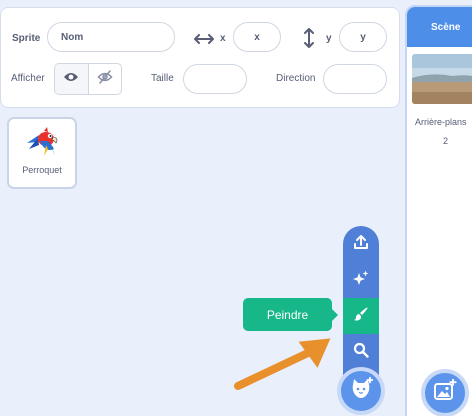 Image resolution: width=472 pixels, height=416 pixels. I want to click on visibility-toggle, so click(88, 79).